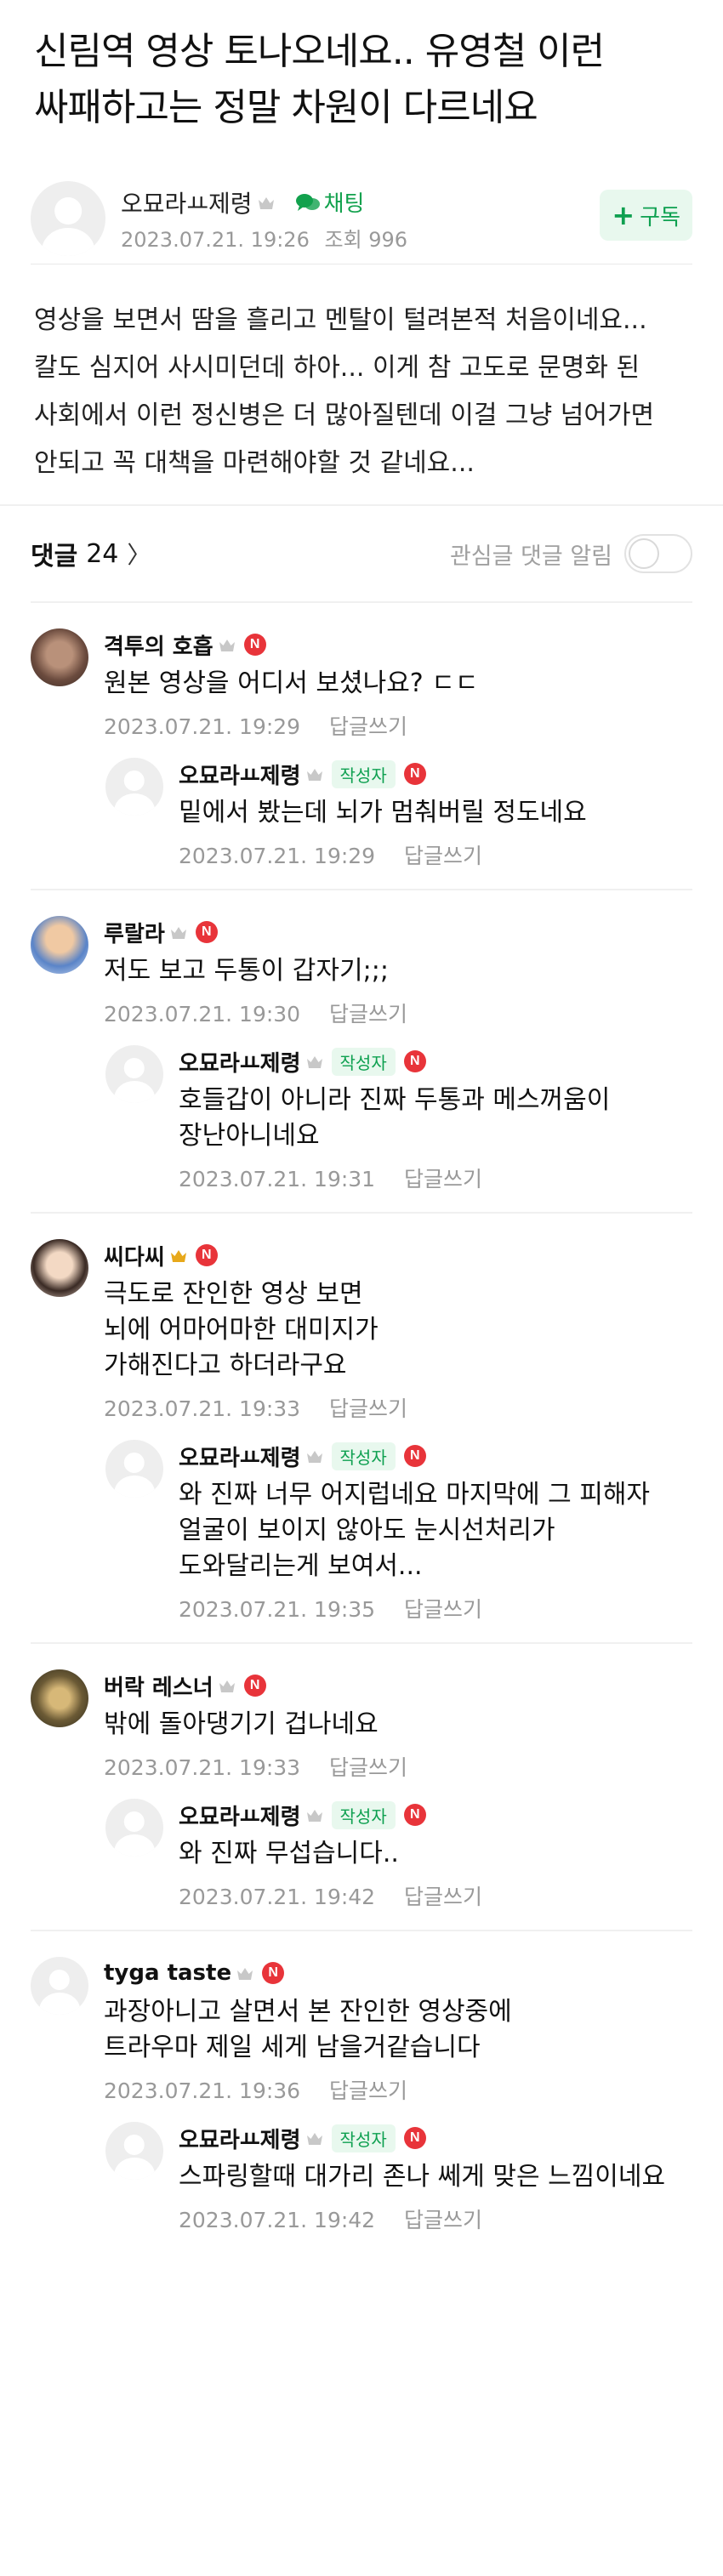 The height and width of the screenshot is (2576, 723). I want to click on avatar-shoulder, so click(68, 241).